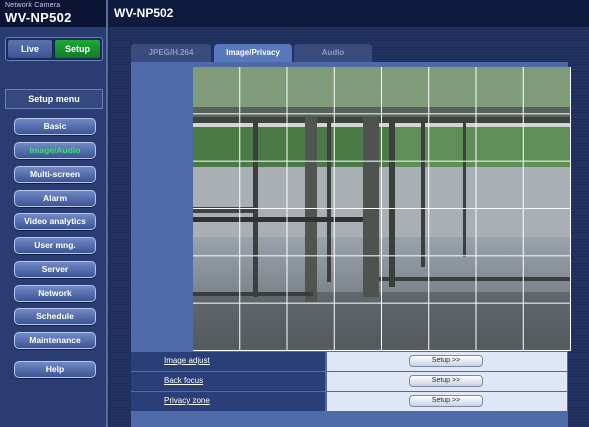 The image size is (589, 427). I want to click on privacy-zone-setup-button: Setup >>, so click(446, 401).